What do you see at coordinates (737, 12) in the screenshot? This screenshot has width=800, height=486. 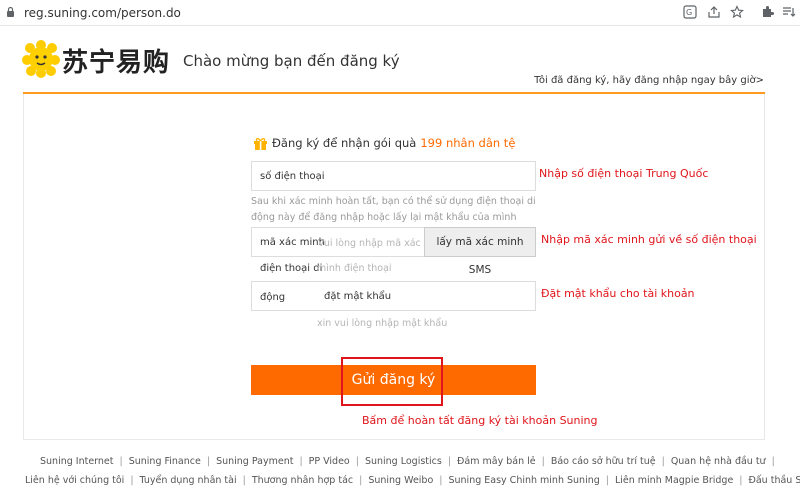 I see `star-icon` at bounding box center [737, 12].